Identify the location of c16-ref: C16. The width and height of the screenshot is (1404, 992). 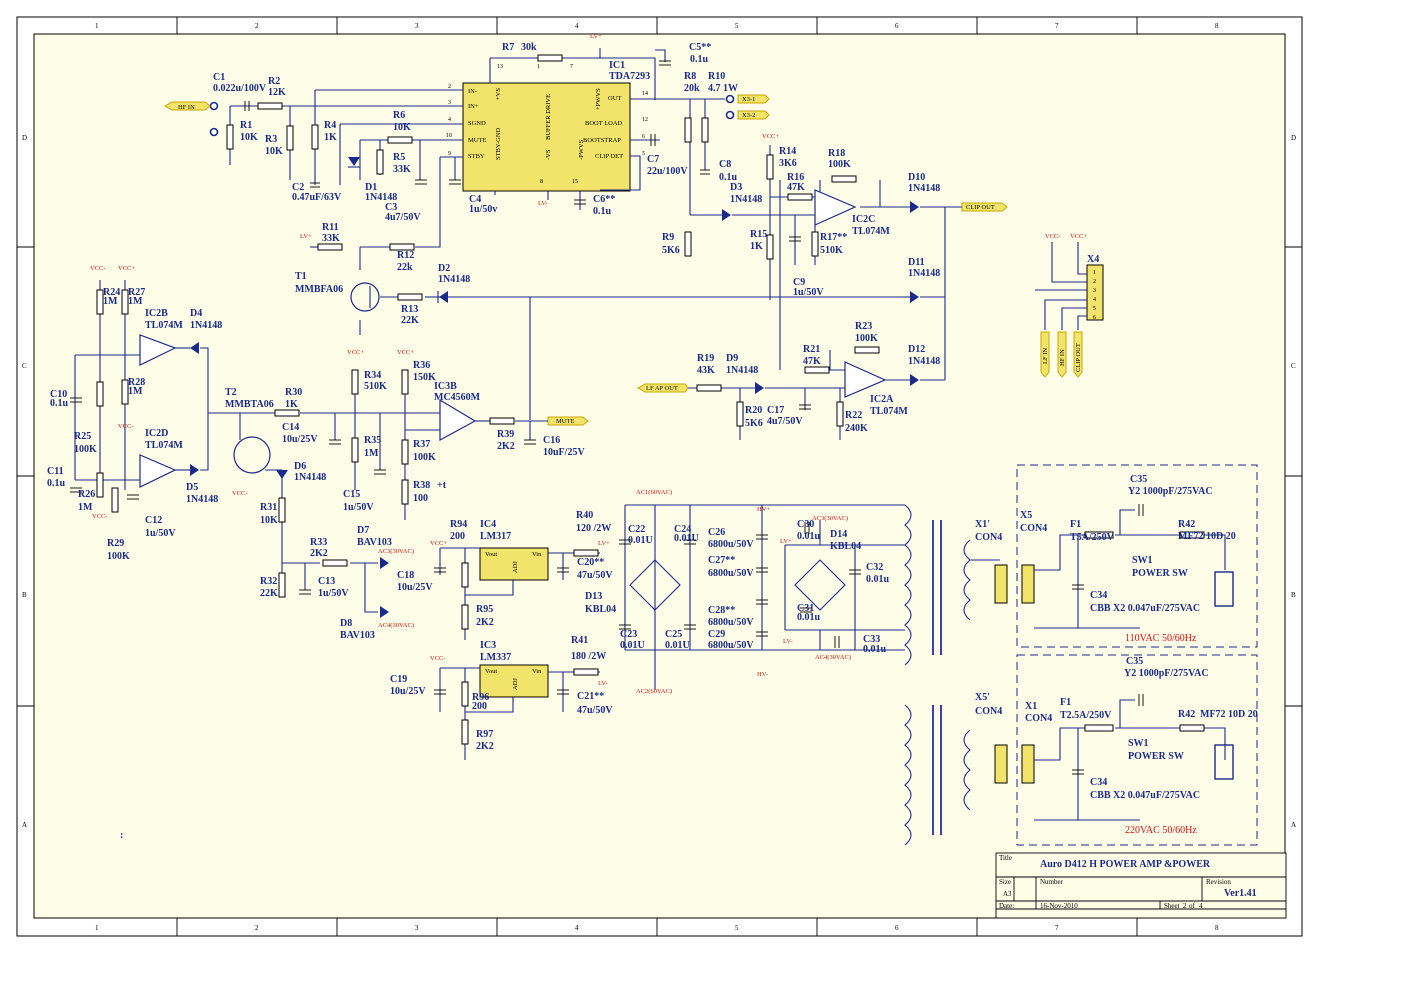
(551, 440).